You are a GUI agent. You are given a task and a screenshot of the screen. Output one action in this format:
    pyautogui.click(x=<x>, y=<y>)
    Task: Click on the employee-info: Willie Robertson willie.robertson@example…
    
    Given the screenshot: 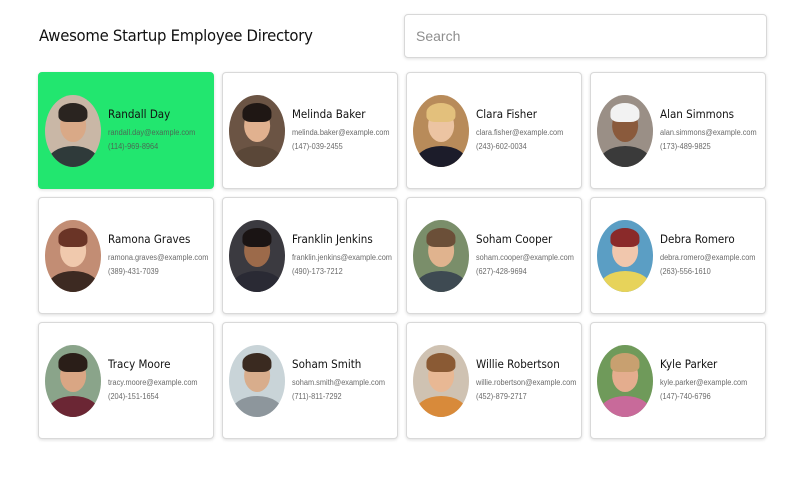 What is the action you would take?
    pyautogui.click(x=528, y=380)
    